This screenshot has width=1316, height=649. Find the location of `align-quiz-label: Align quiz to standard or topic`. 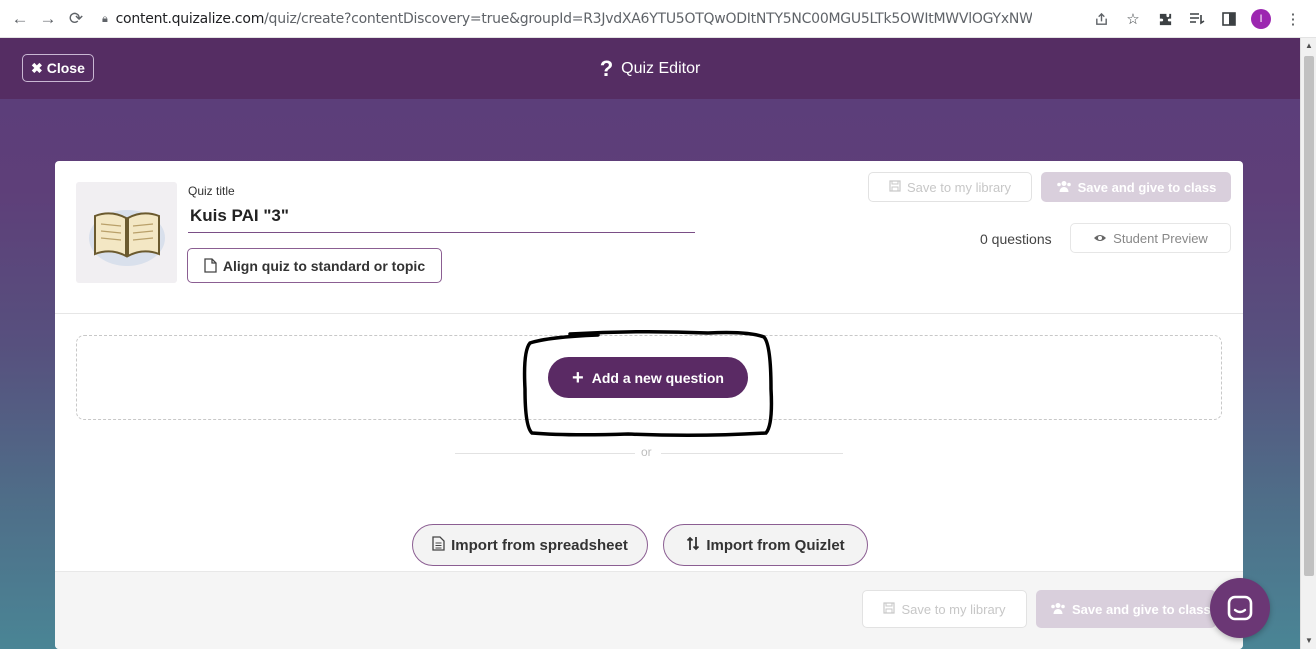

align-quiz-label: Align quiz to standard or topic is located at coordinates (324, 265).